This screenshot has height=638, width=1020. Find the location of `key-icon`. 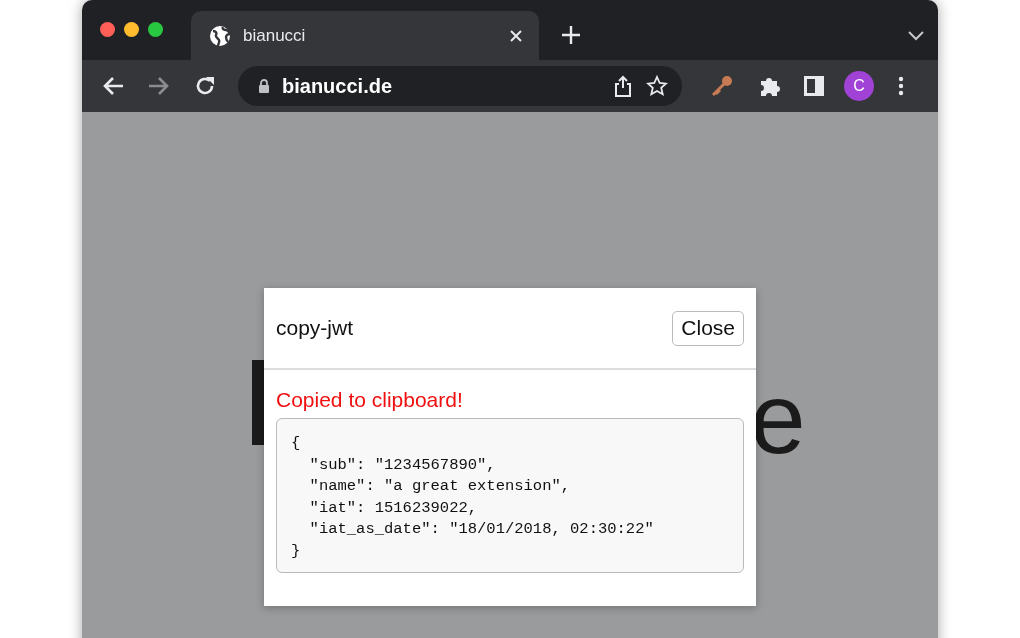

key-icon is located at coordinates (722, 86).